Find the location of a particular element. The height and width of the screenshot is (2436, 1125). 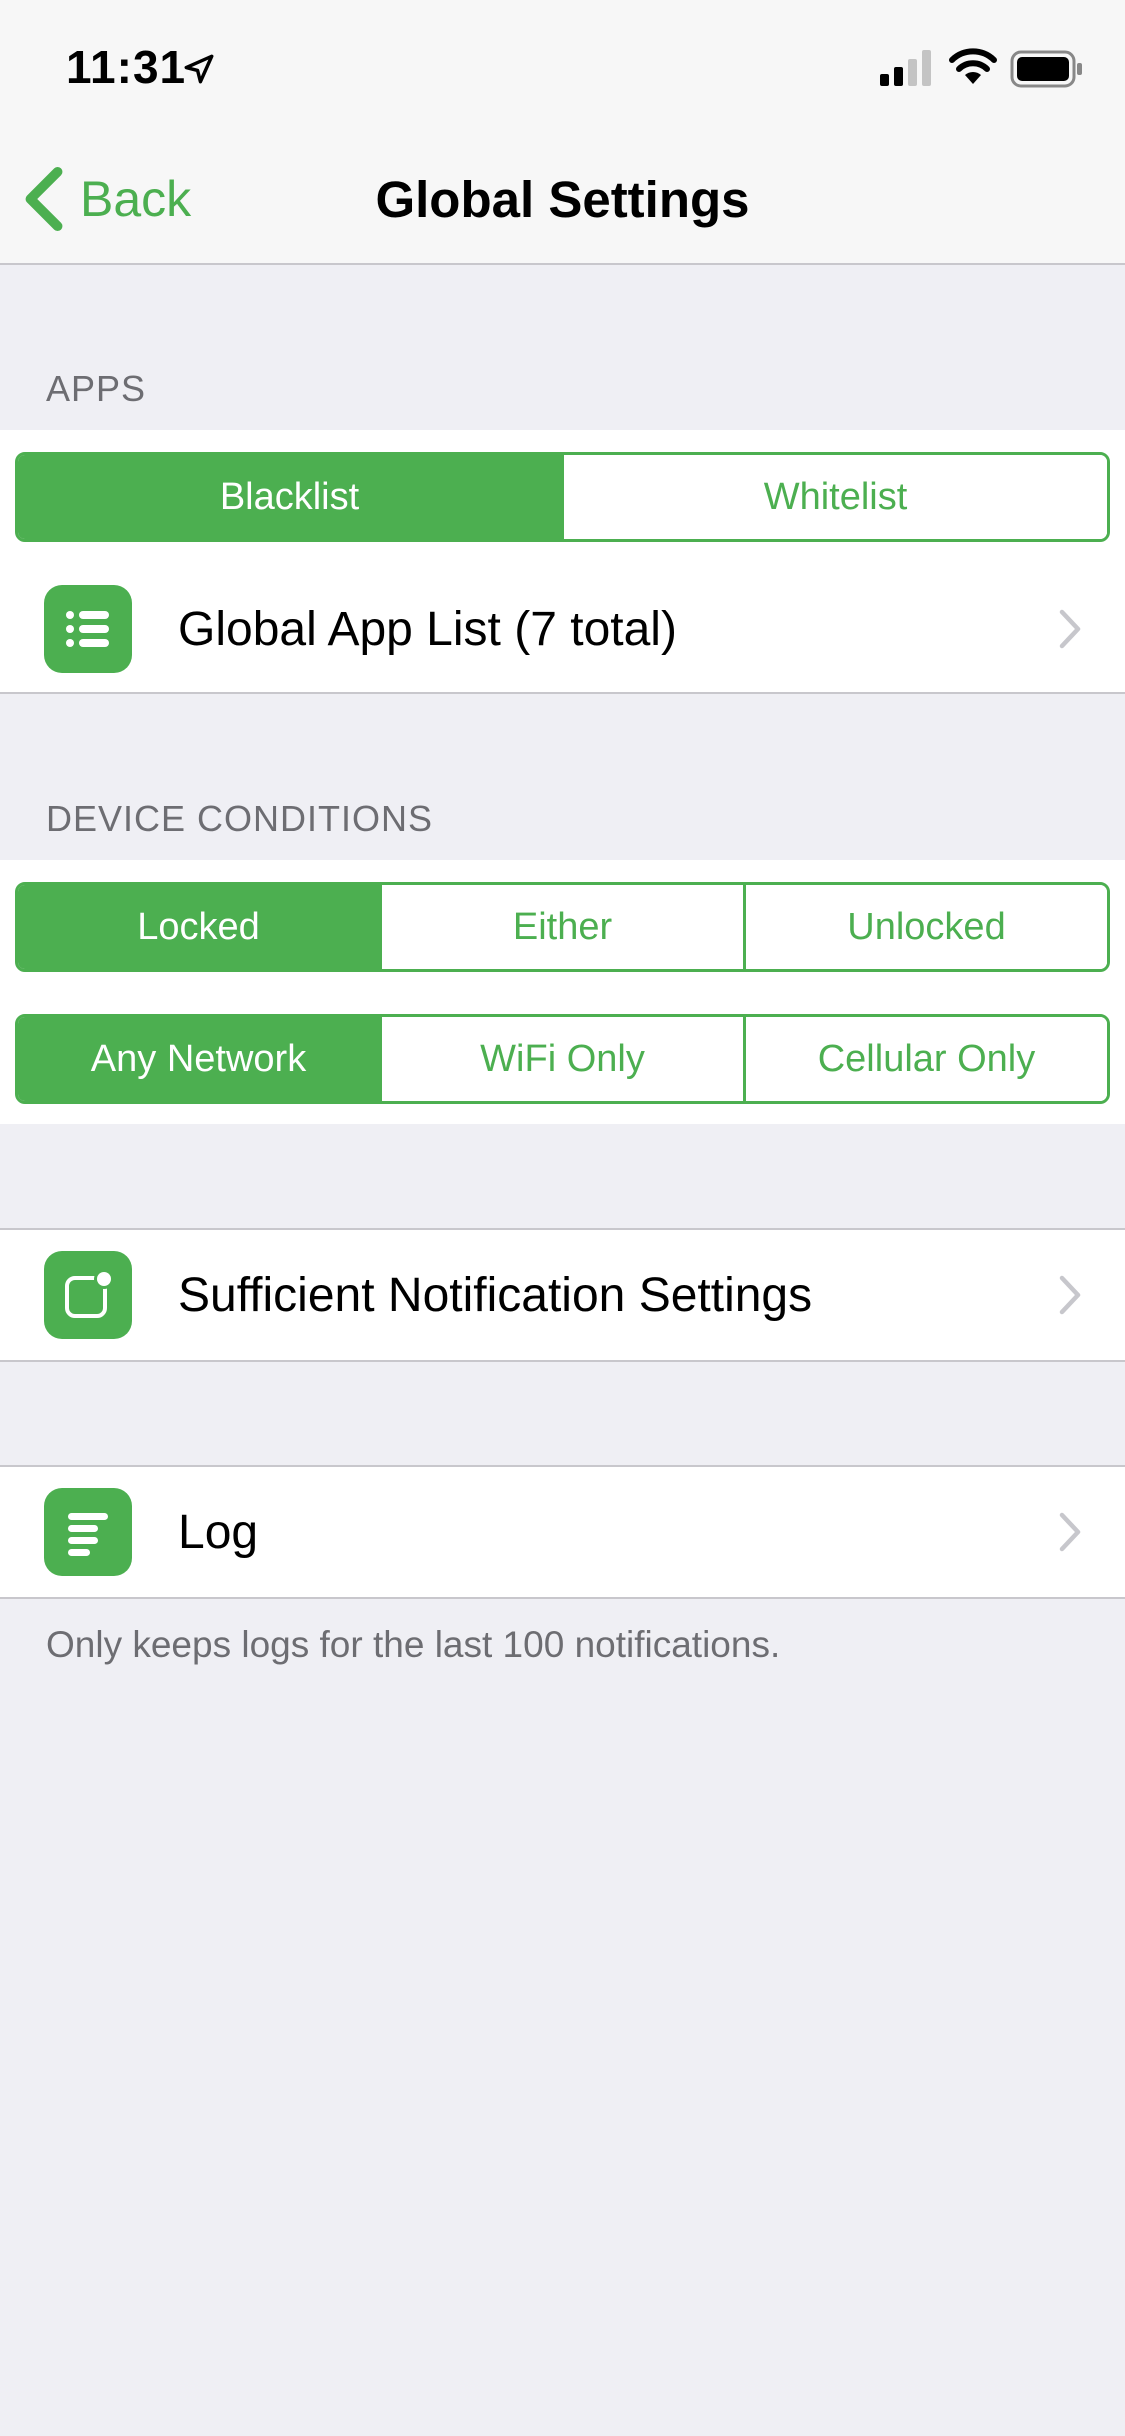

list-mode-segmented-control: Blacklist Whitelist is located at coordinates (562, 497).